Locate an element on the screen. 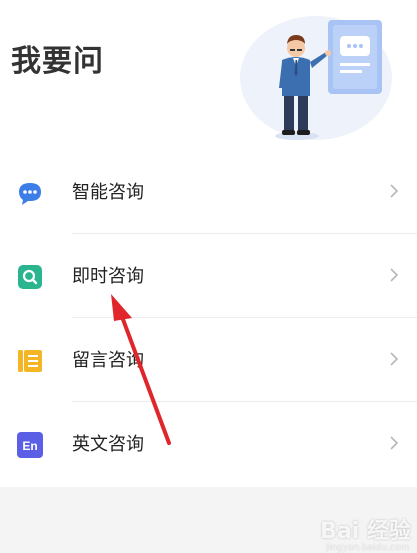  en-icon-text: En is located at coordinates (29, 446).